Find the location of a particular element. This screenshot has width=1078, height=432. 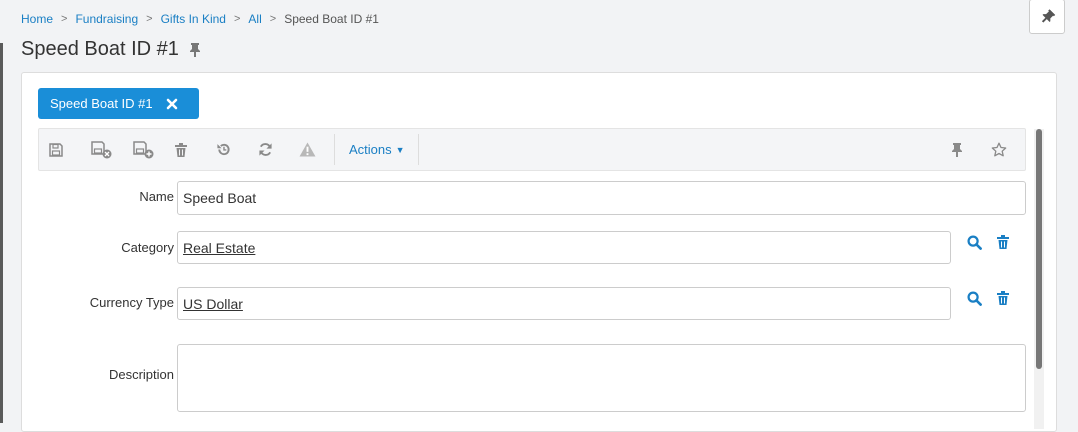

currency-type-link: US Dollar is located at coordinates (213, 304).